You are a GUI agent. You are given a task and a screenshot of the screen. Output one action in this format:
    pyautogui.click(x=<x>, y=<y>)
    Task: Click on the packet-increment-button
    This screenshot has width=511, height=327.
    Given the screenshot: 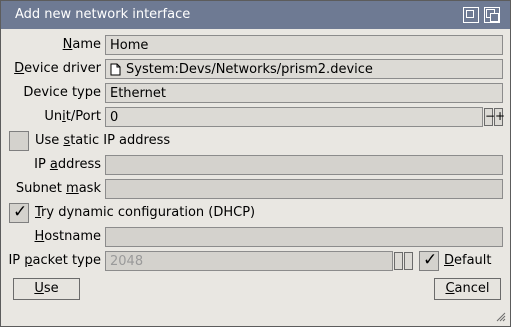 What is the action you would take?
    pyautogui.click(x=408, y=261)
    